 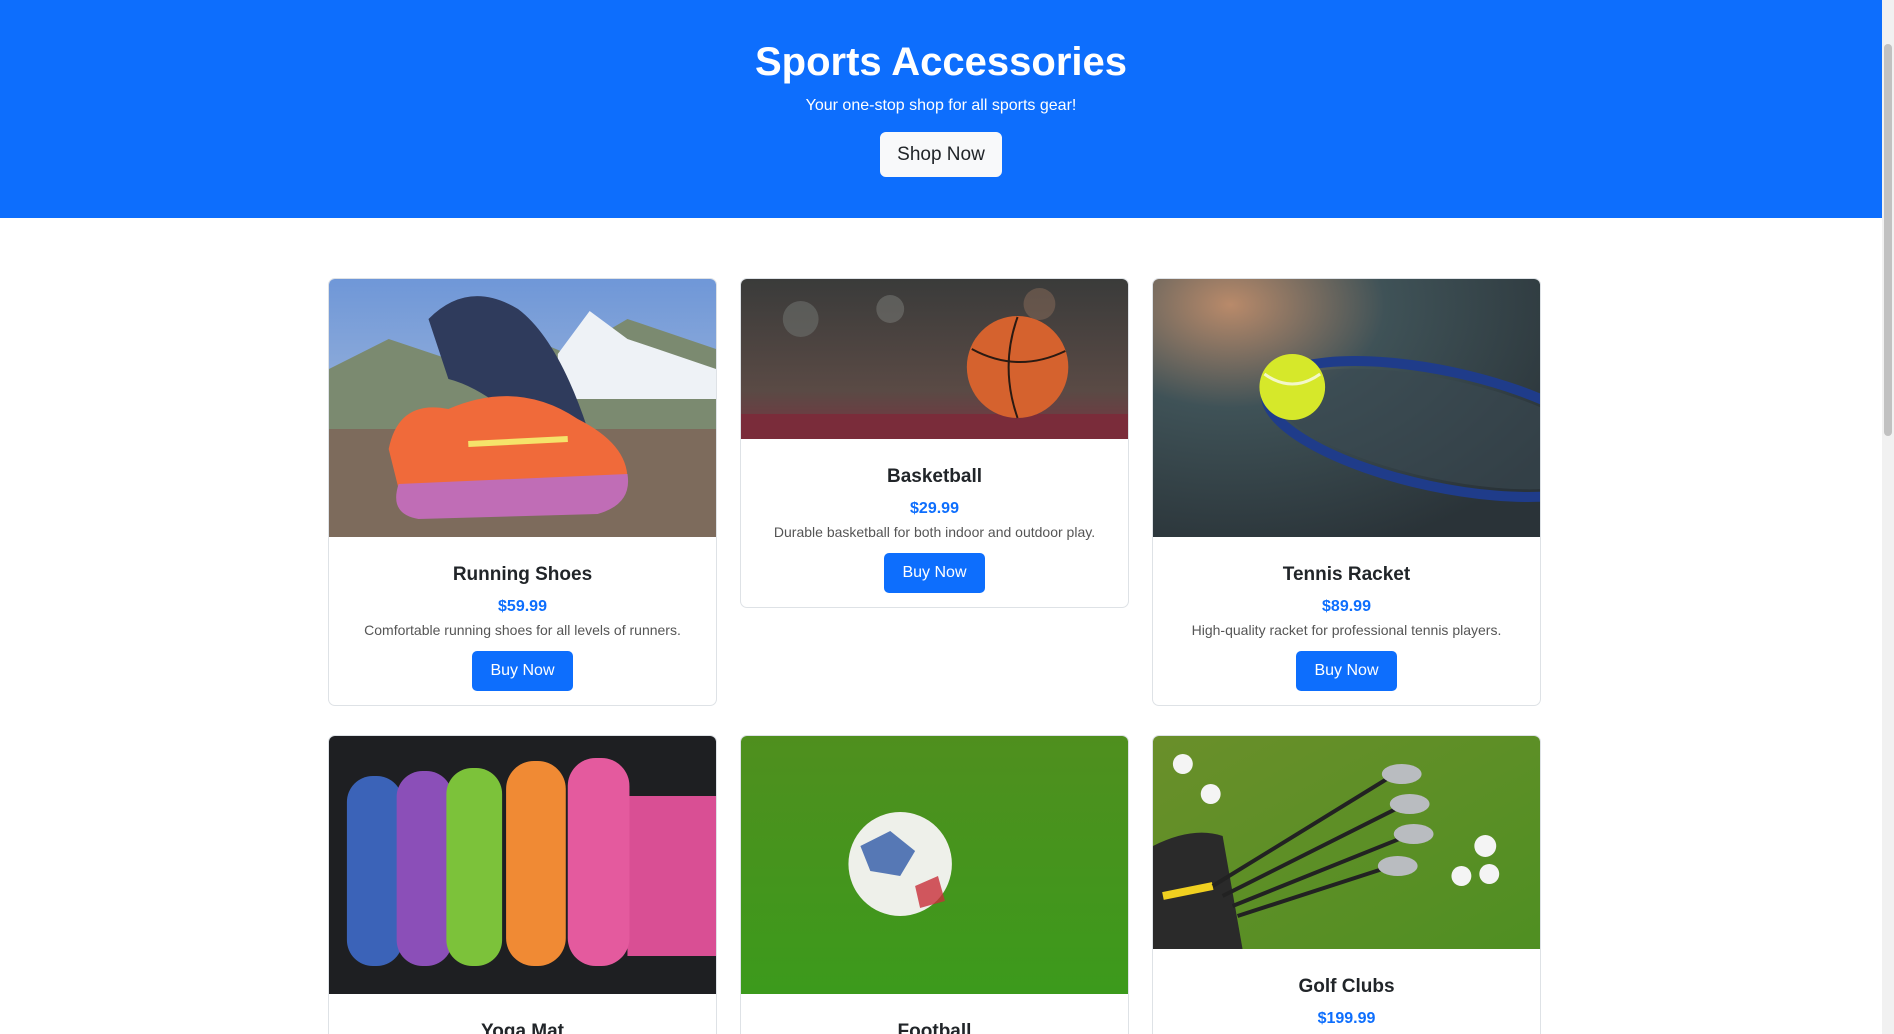 I want to click on yoga-mat-image, so click(x=522, y=865).